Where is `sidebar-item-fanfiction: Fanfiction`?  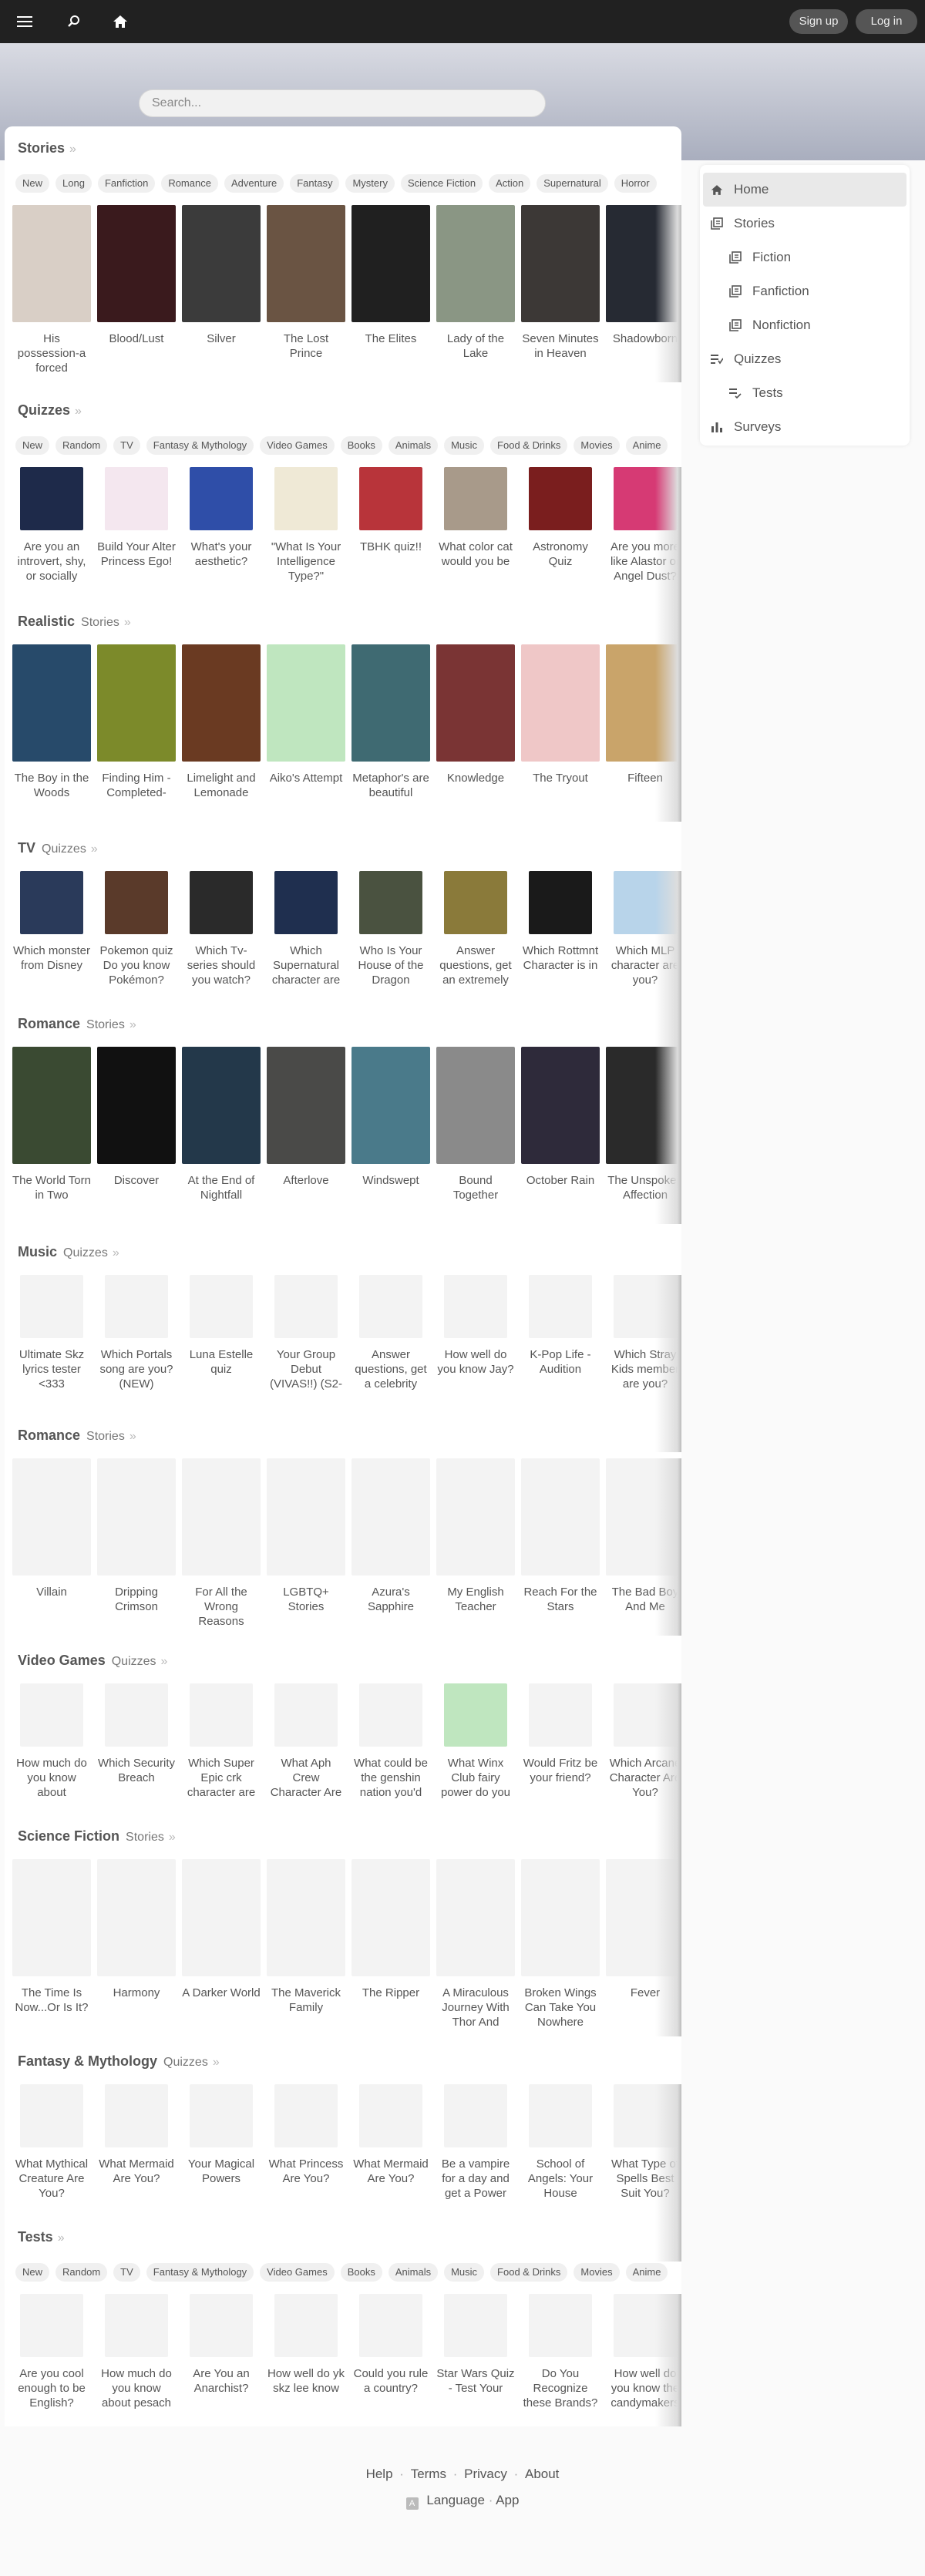
sidebar-item-fanfiction: Fanfiction is located at coordinates (814, 291).